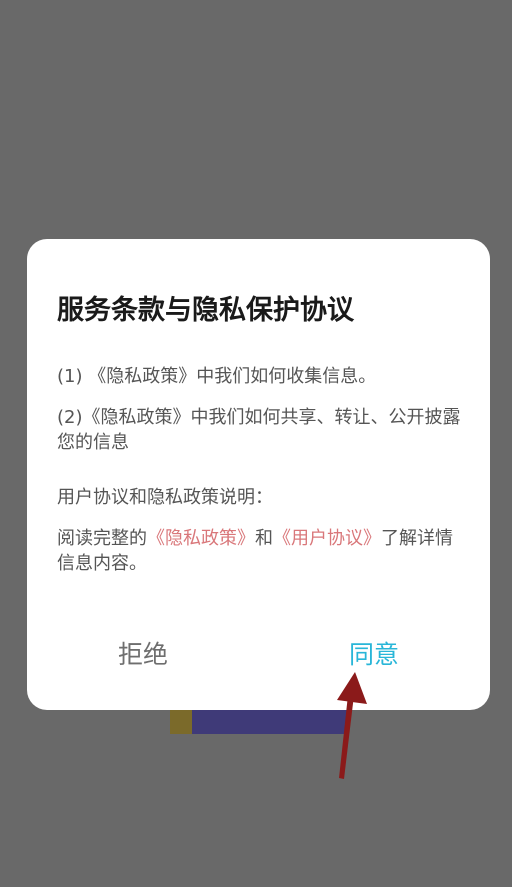  Describe the element at coordinates (165, 497) in the screenshot. I see `policy-note-heading: 用户协议和隐私政策说明：` at that location.